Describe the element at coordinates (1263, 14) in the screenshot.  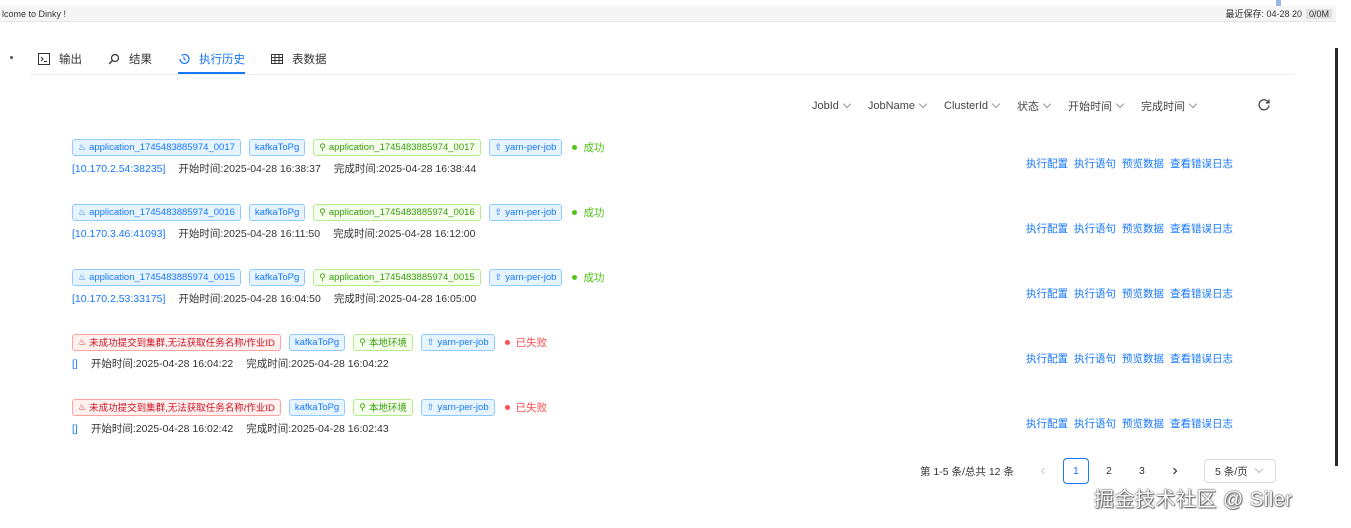
I see `last-saved-text: 最近保存: 04-28 20` at that location.